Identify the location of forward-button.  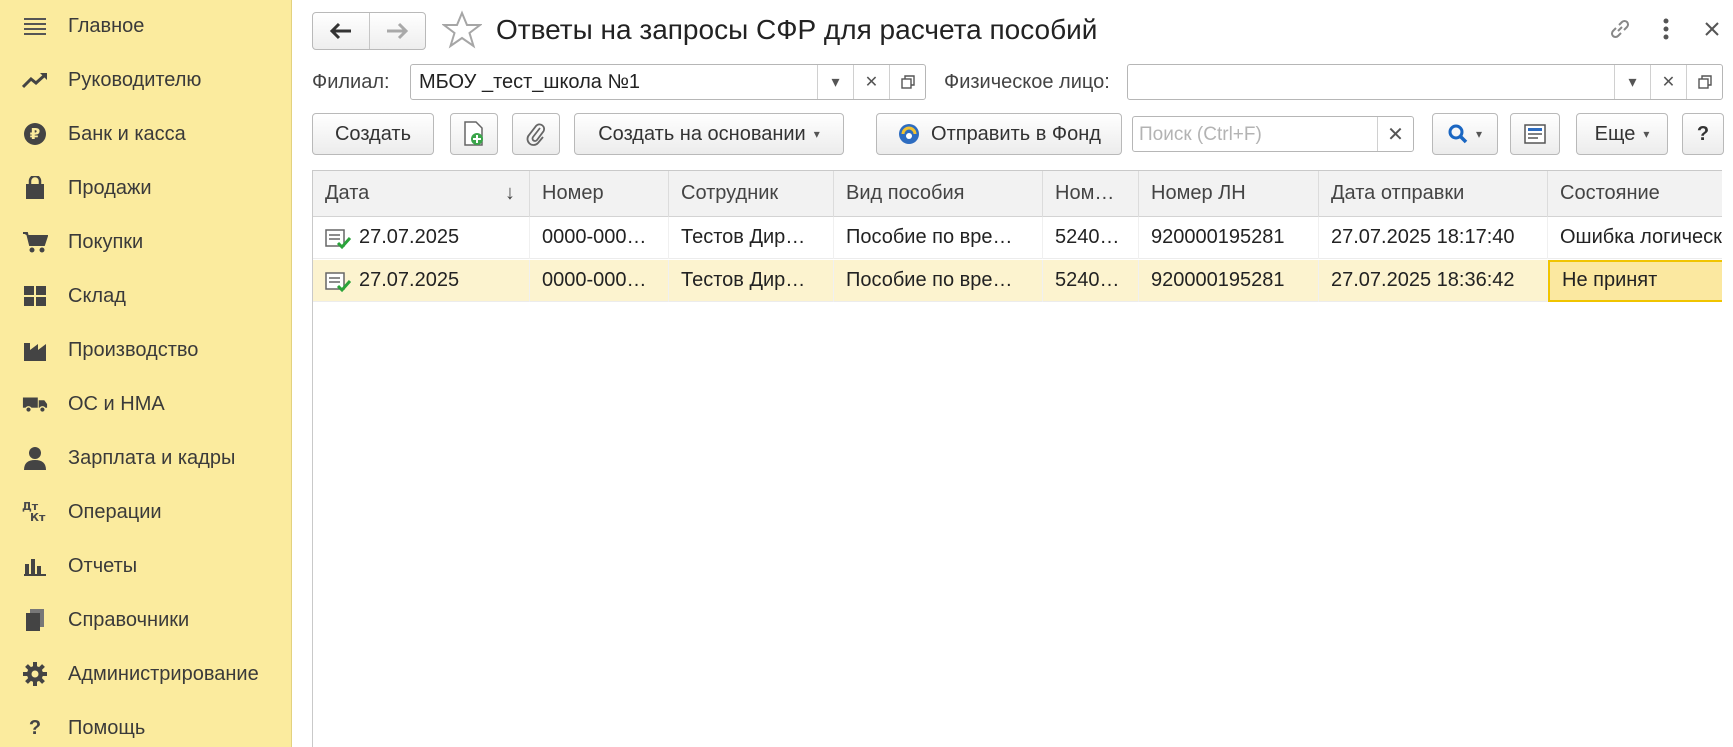
(396, 31).